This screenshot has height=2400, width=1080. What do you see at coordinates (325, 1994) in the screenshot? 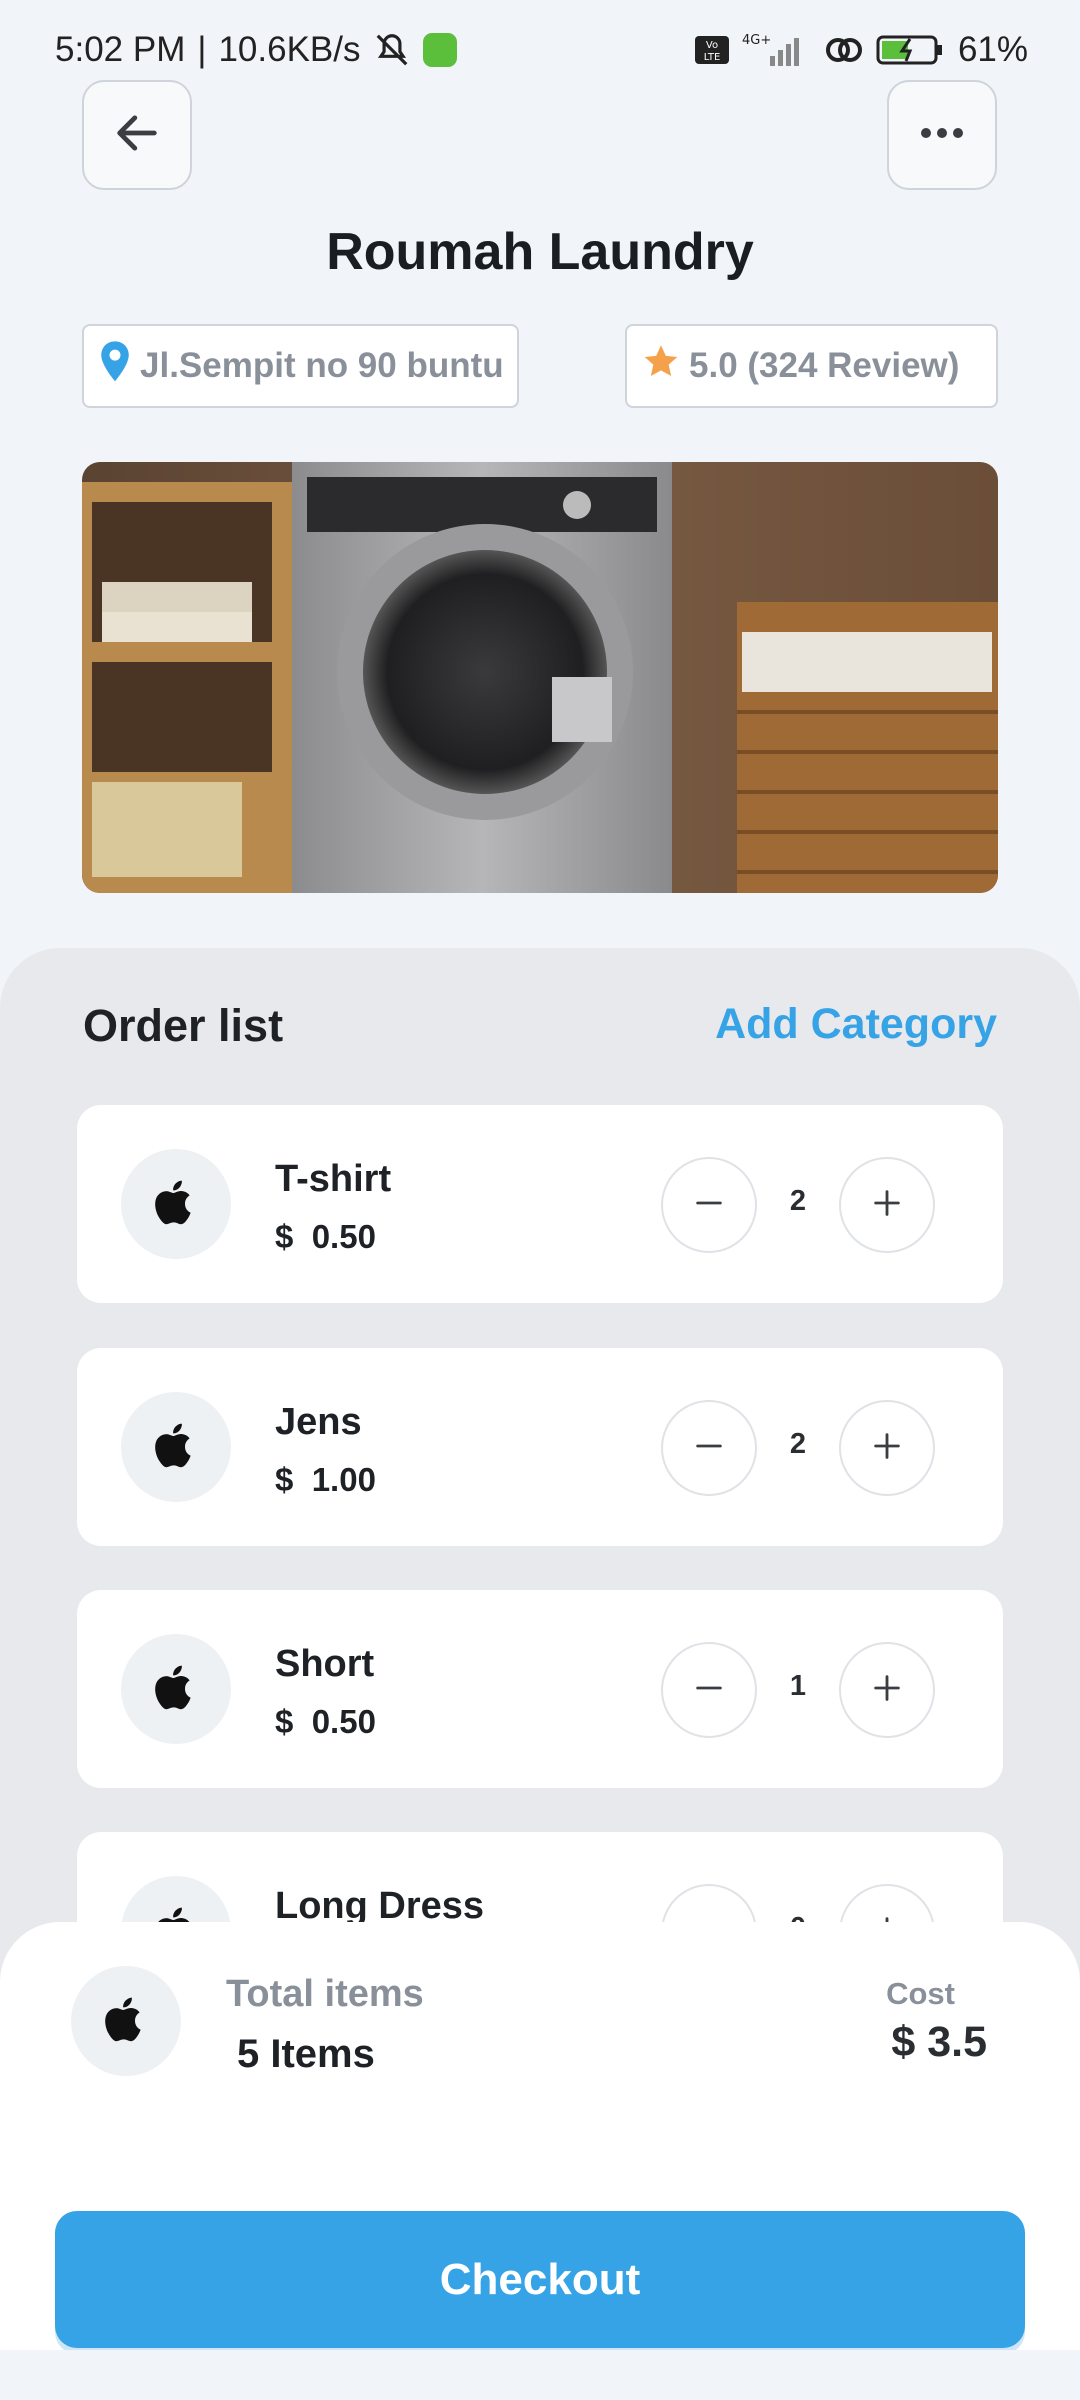
I see `total-items-label: Total items` at bounding box center [325, 1994].